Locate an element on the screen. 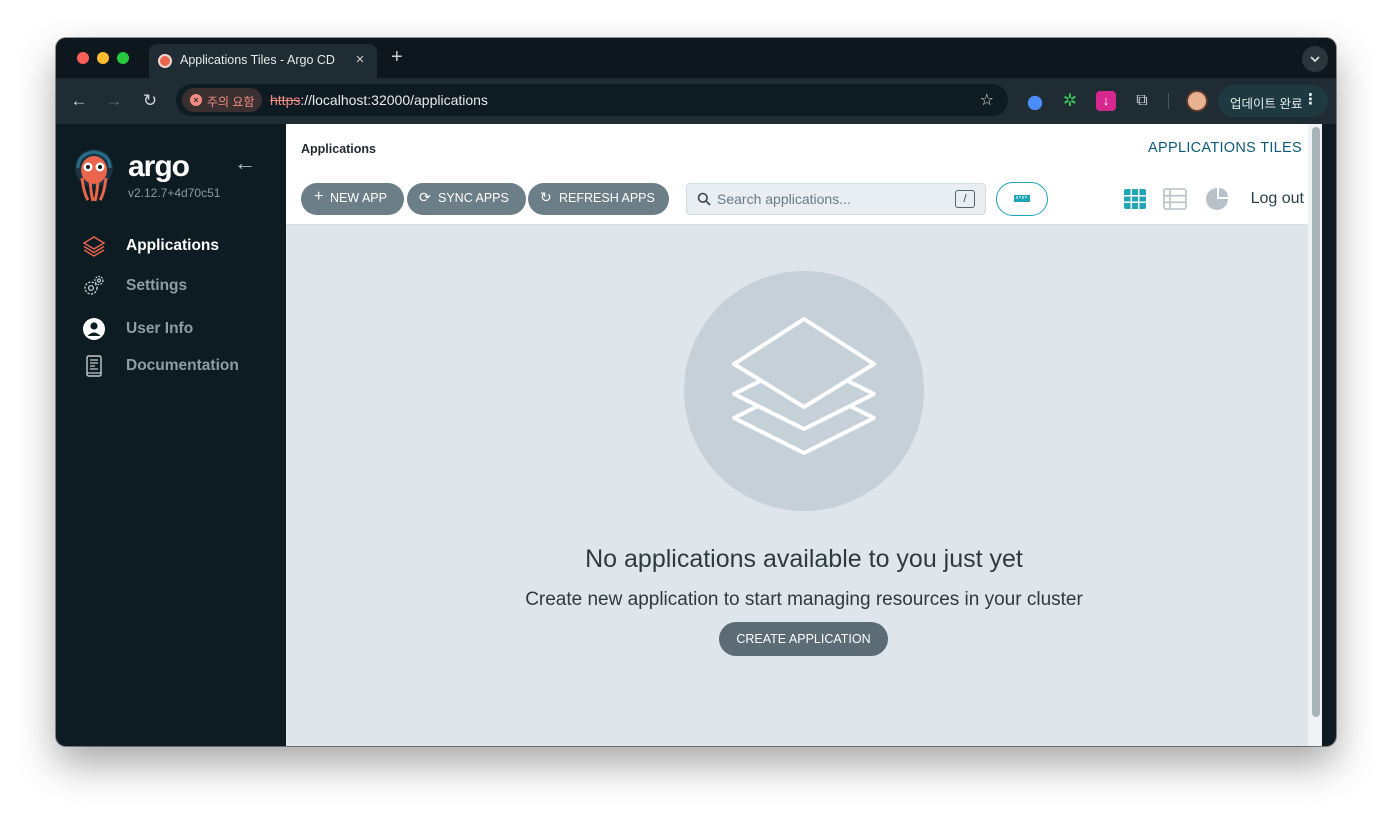  tab-strip: Applications Tiles - Argo CD × + is located at coordinates (696, 58).